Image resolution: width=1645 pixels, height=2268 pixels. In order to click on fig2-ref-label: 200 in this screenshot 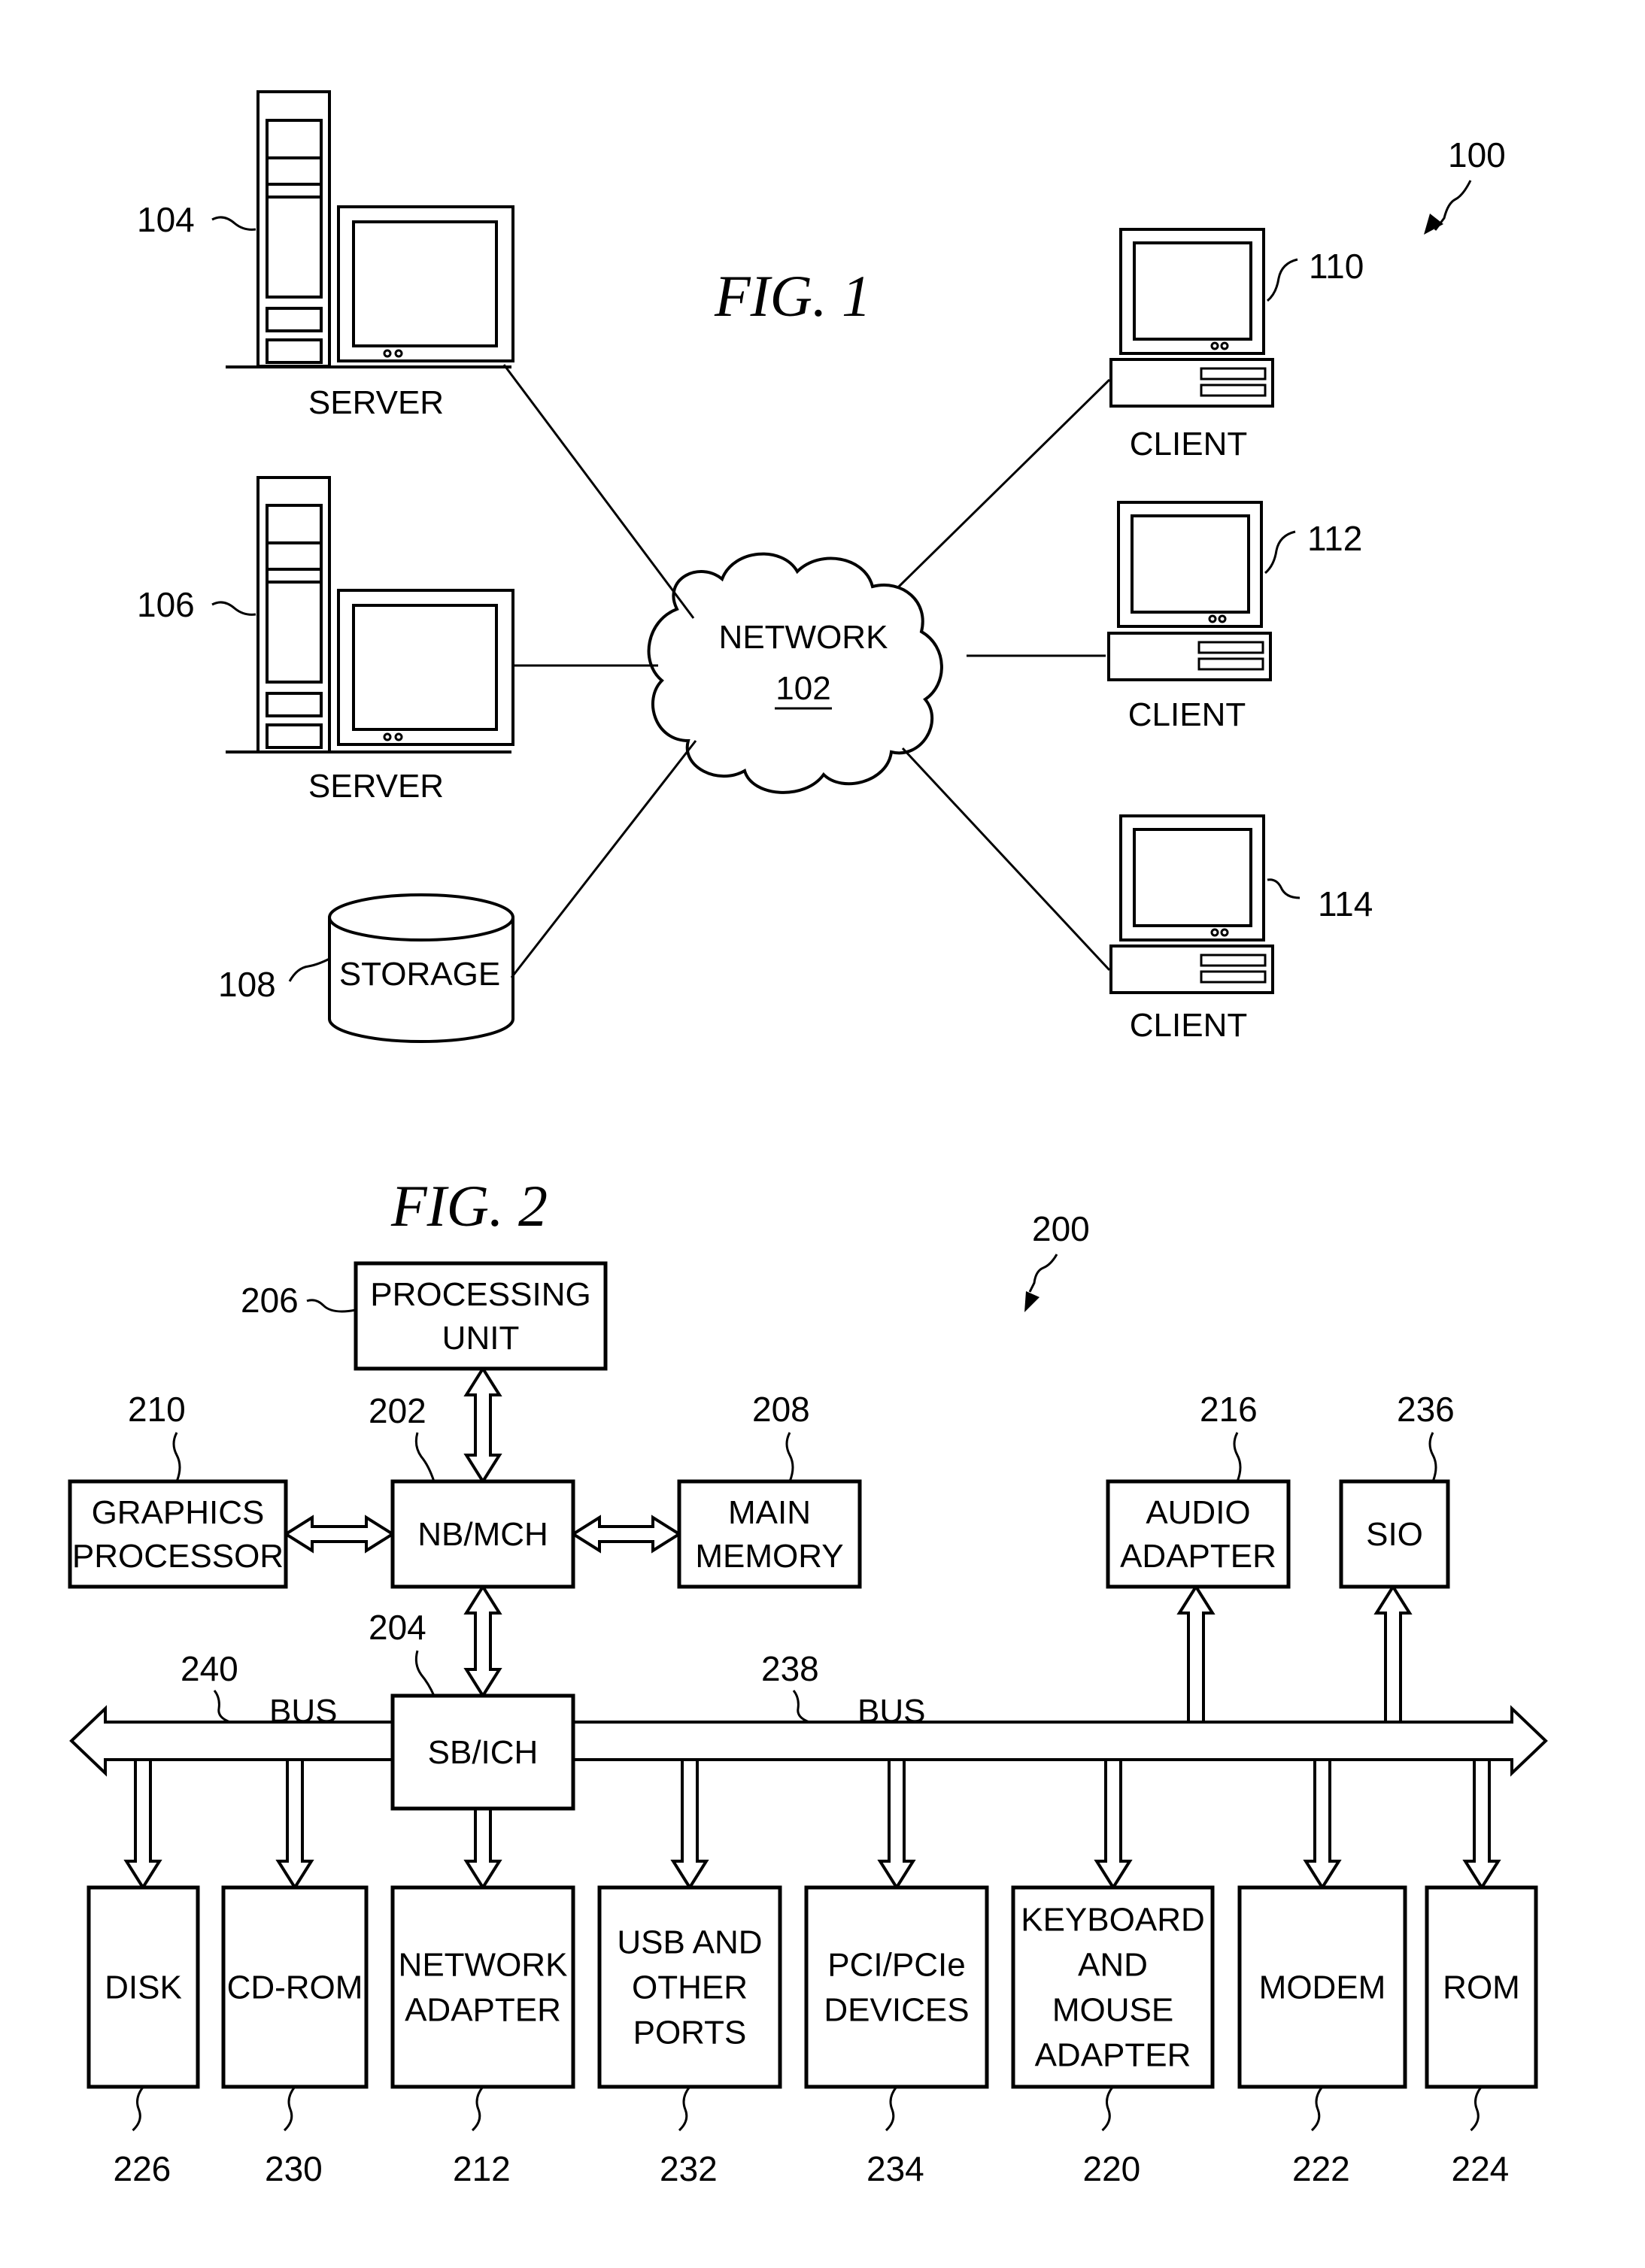, I will do `click(1061, 1228)`.